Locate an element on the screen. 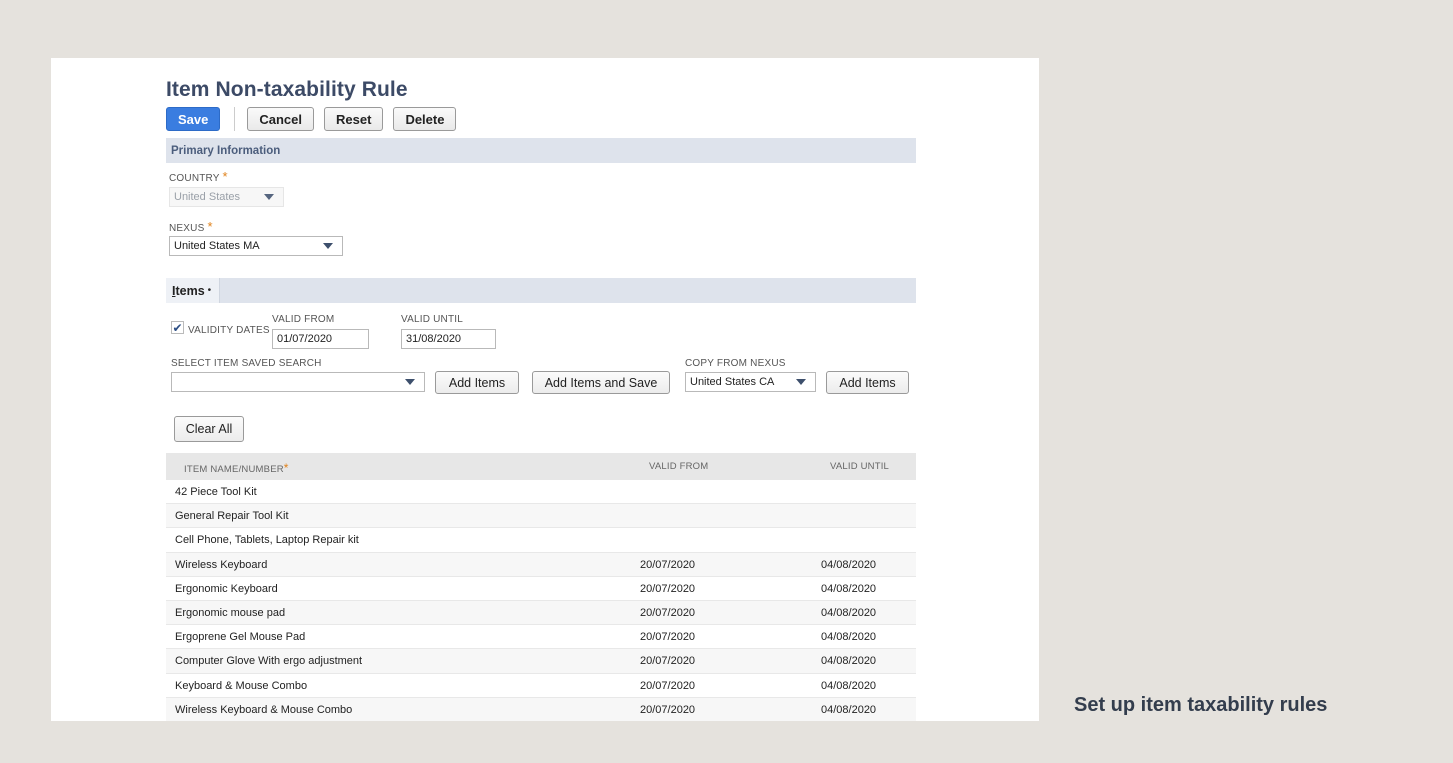 The image size is (1453, 763). country-value: United States is located at coordinates (207, 197).